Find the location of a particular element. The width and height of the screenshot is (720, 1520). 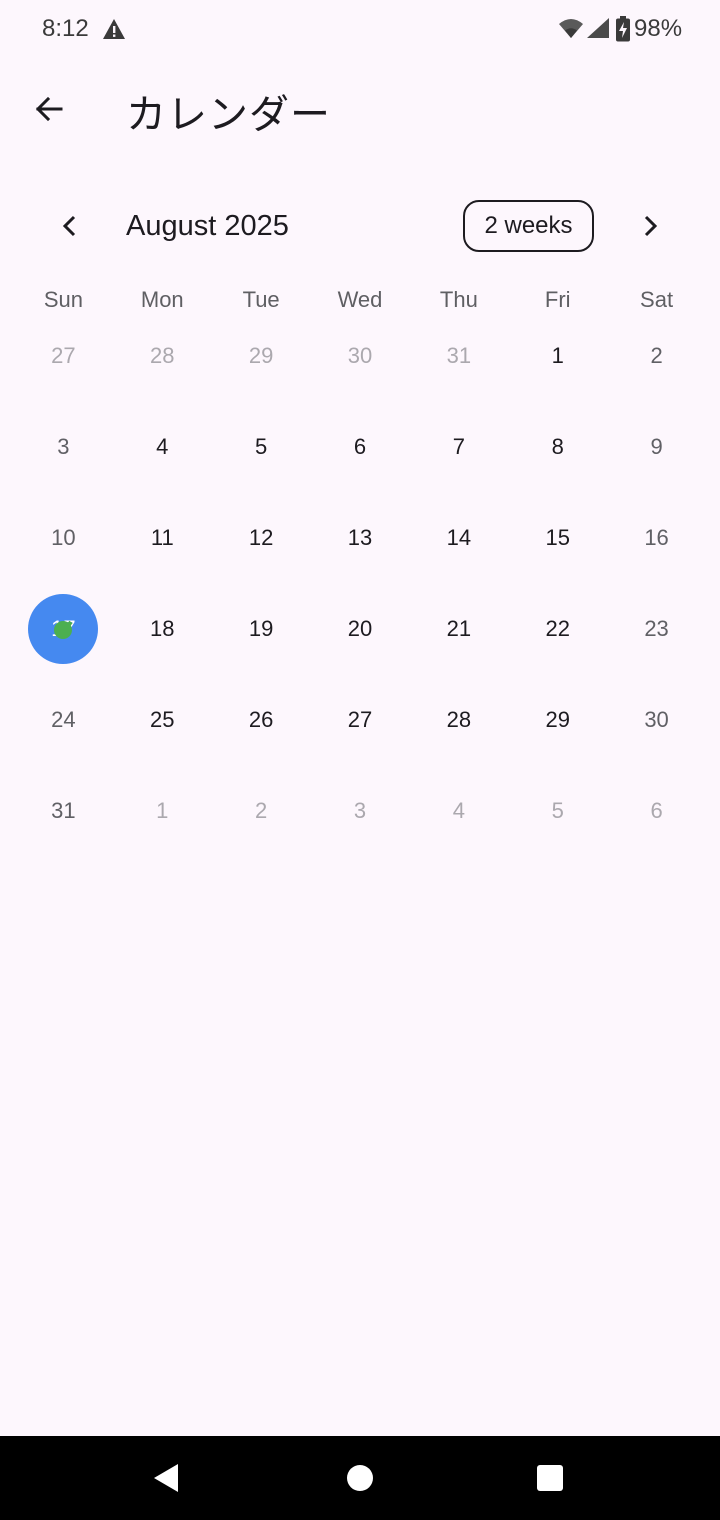

day-cell: 6 is located at coordinates (360, 446).